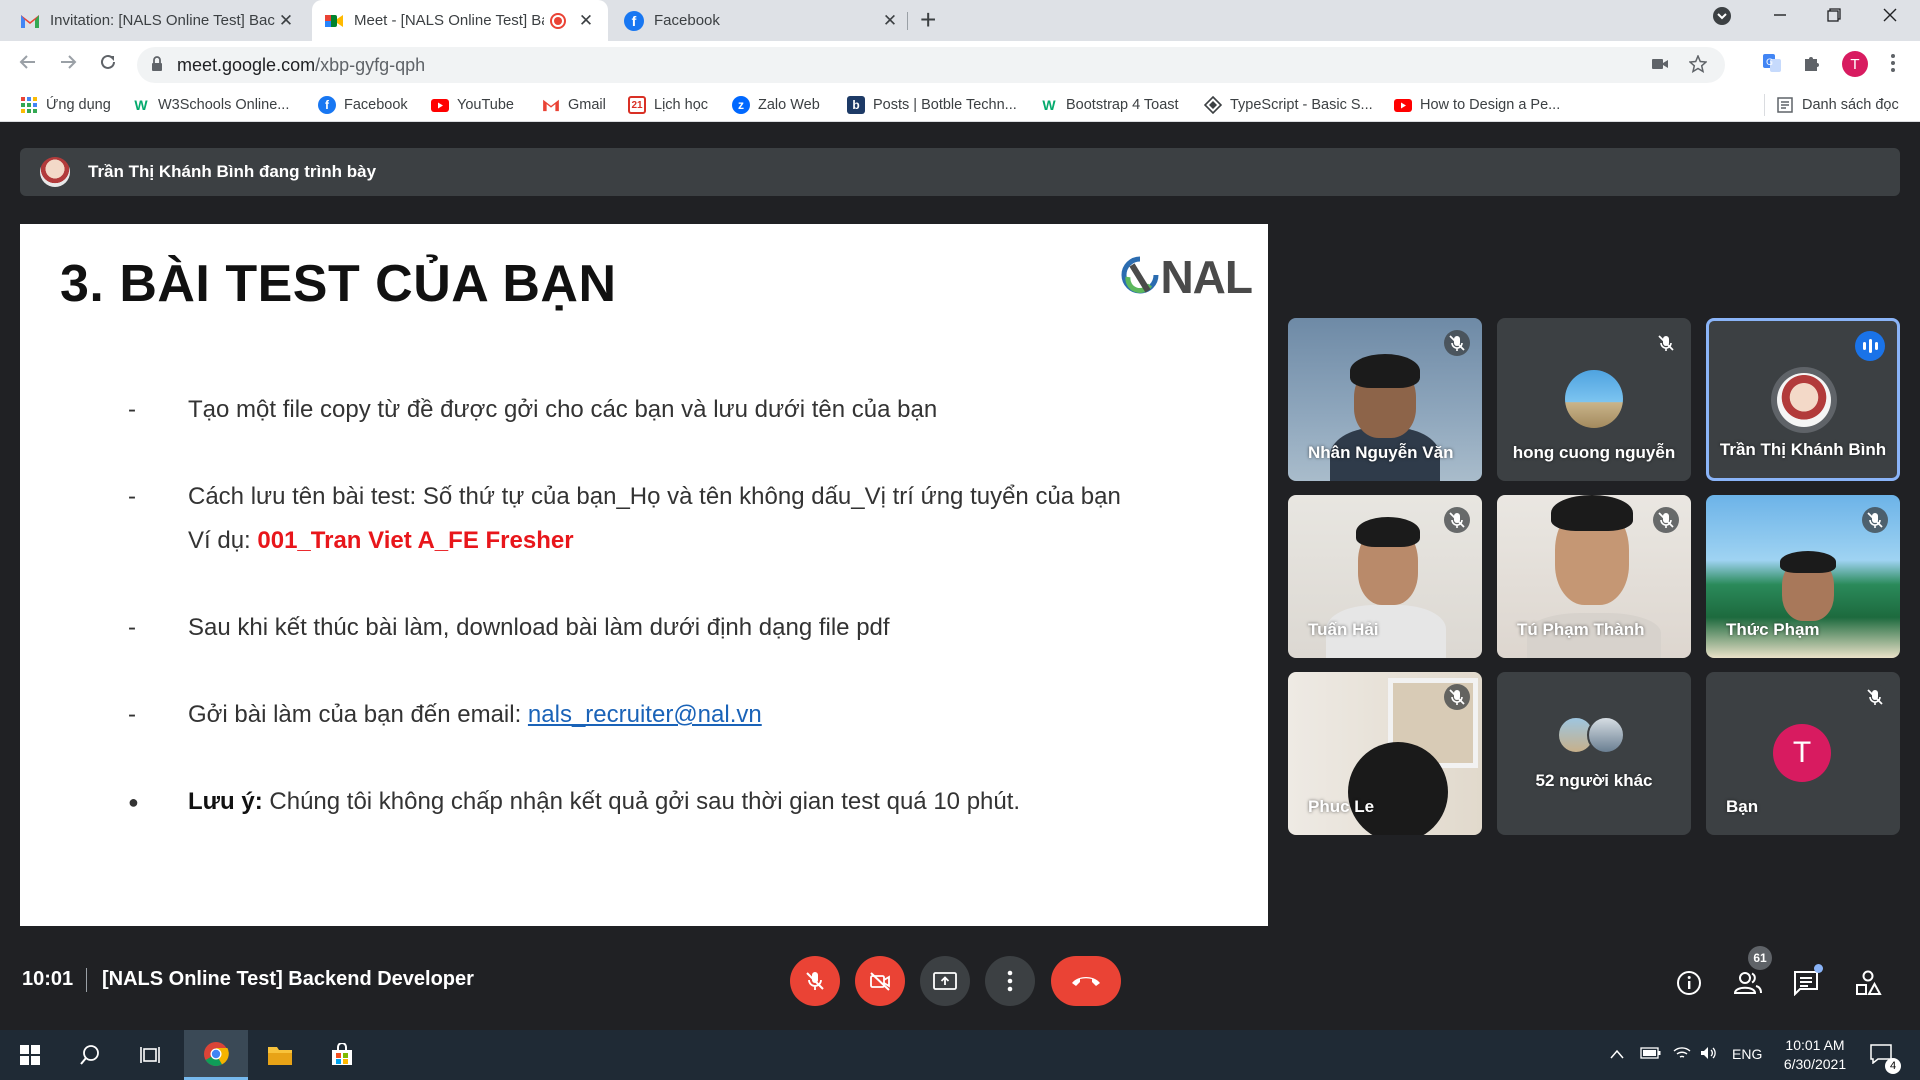  What do you see at coordinates (1890, 16) in the screenshot?
I see `close-window-icon` at bounding box center [1890, 16].